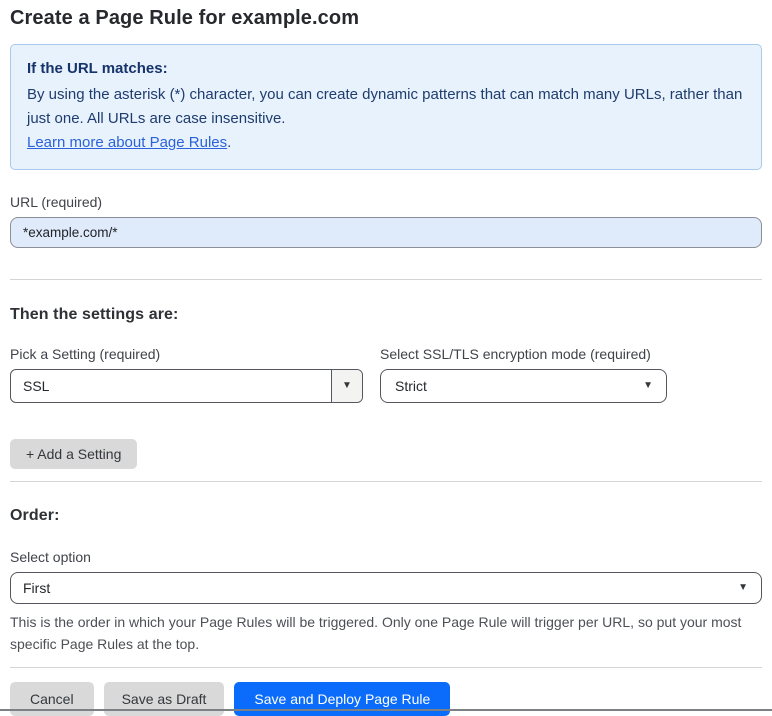 This screenshot has width=772, height=716. What do you see at coordinates (185, 18) in the screenshot?
I see `page-title: Create a Page Rule for example.com` at bounding box center [185, 18].